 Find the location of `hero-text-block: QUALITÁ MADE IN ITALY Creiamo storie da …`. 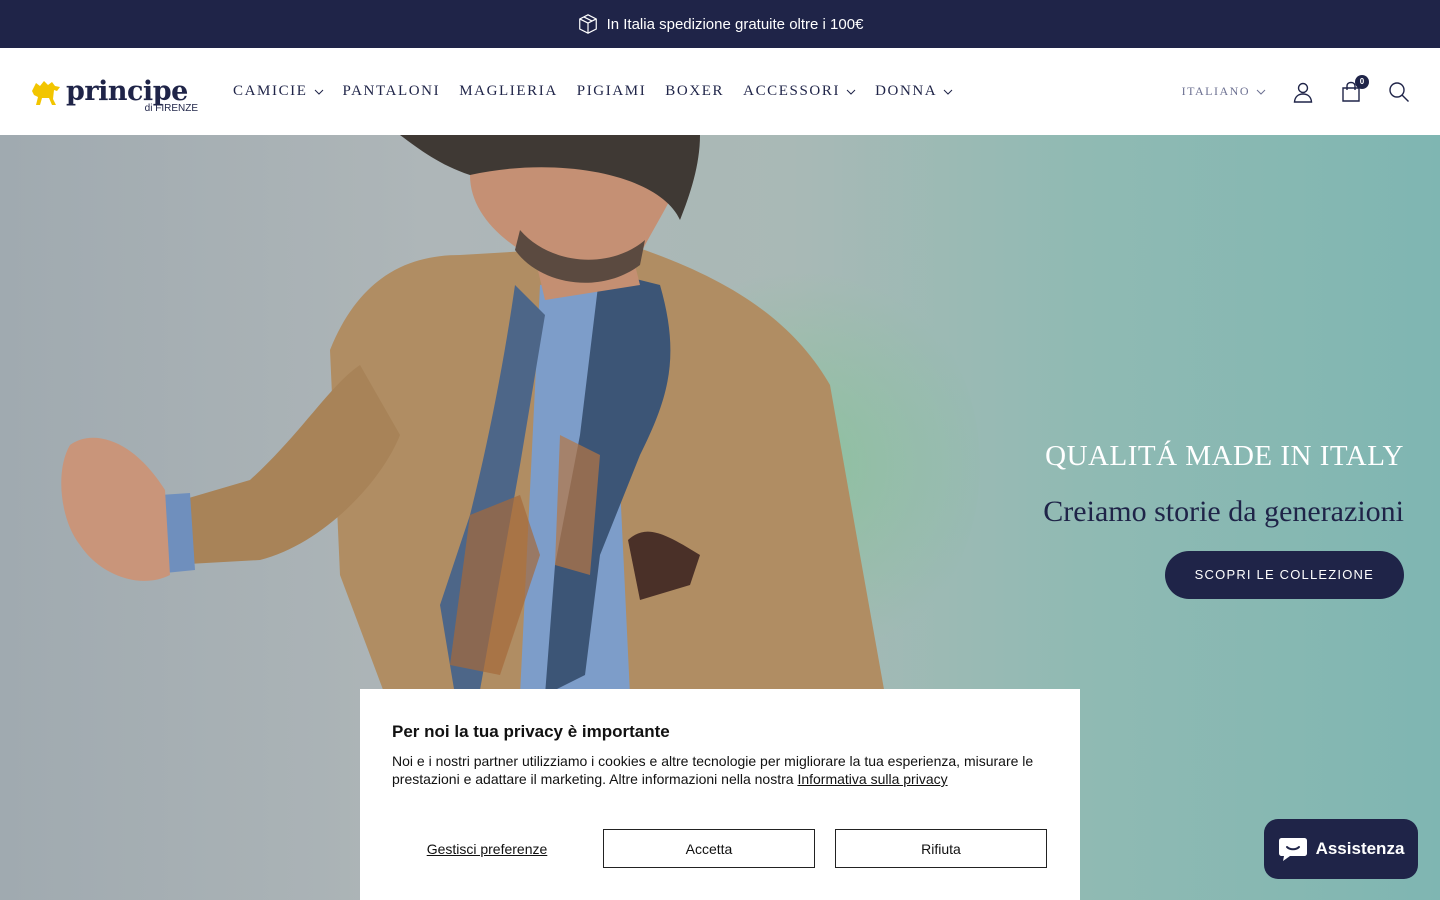

hero-text-block: QUALITÁ MADE IN ITALY Creiamo storie da … is located at coordinates (1223, 519).